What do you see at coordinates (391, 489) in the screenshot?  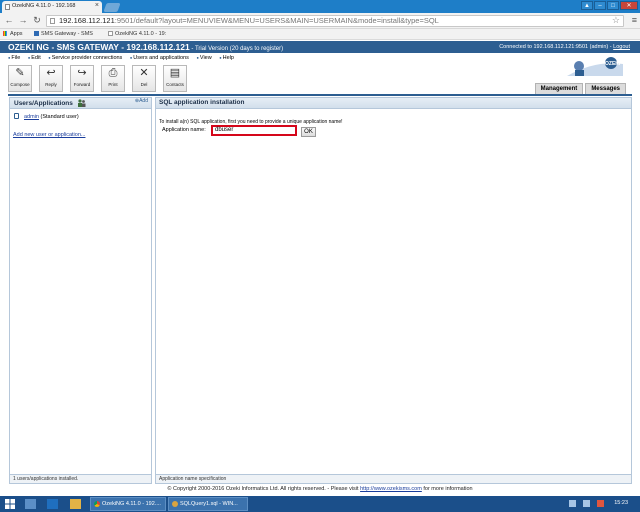 I see `ozeki-website-link: http://www.ozekisms.com` at bounding box center [391, 489].